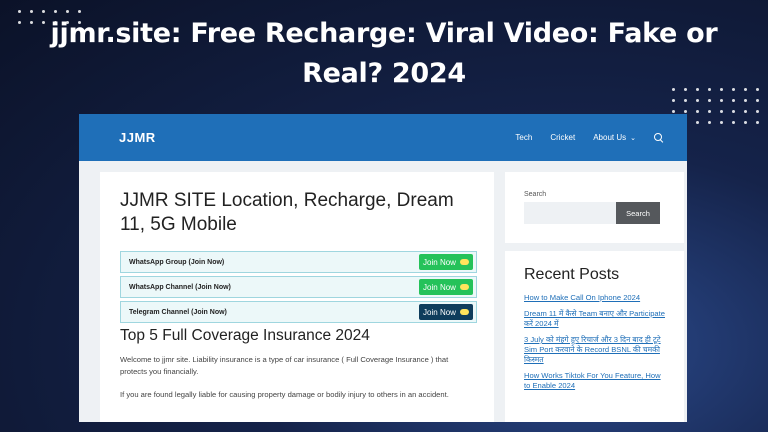 This screenshot has width=768, height=432. I want to click on headline-line-2: Real? 2024, so click(384, 73).